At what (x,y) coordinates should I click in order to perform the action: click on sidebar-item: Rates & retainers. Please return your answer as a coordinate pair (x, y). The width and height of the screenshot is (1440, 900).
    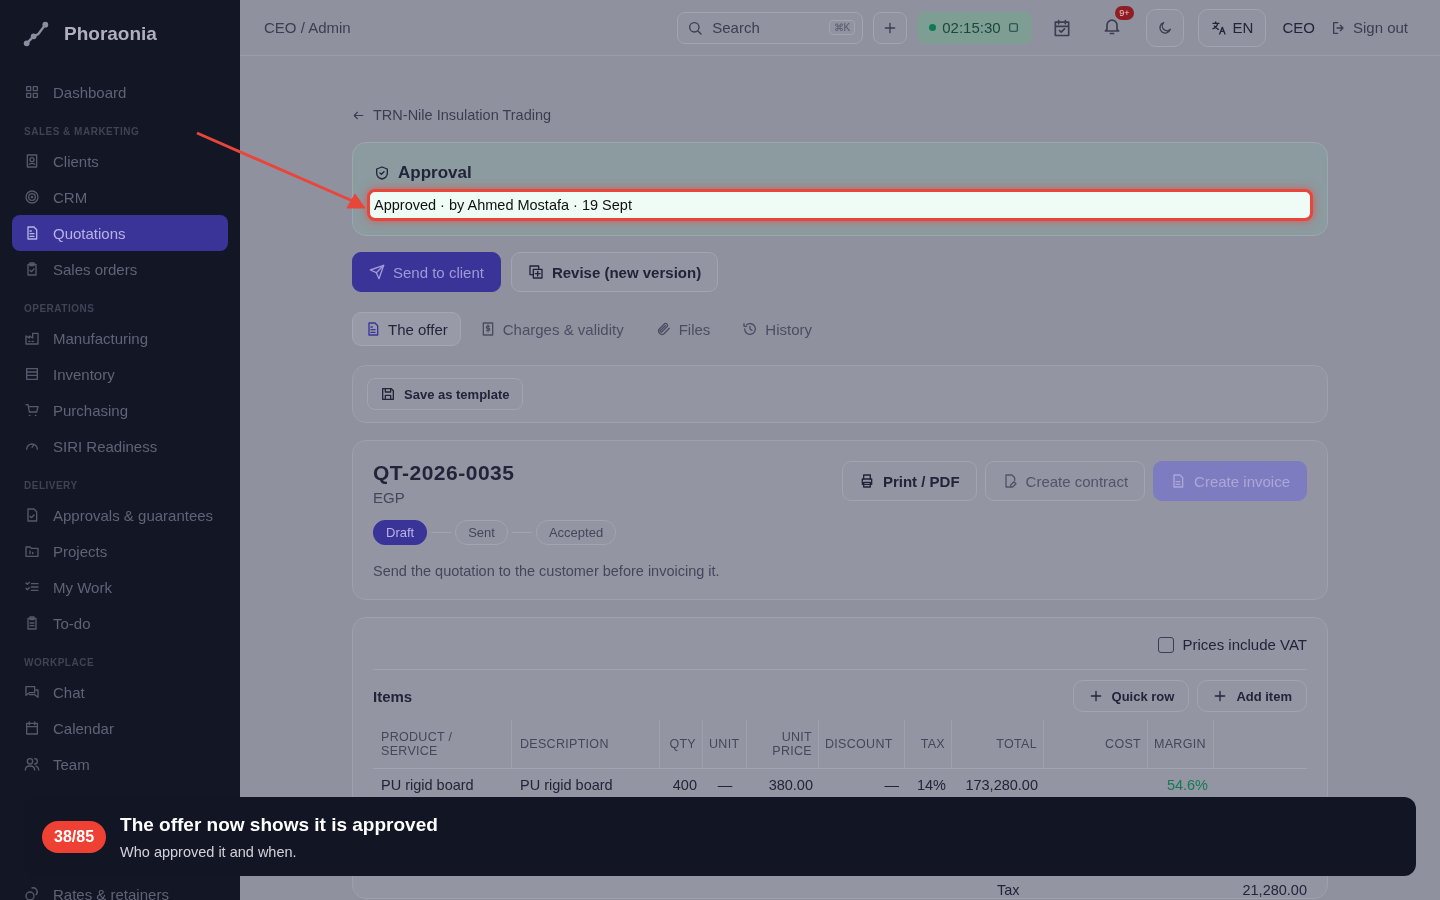
    Looking at the image, I should click on (120, 888).